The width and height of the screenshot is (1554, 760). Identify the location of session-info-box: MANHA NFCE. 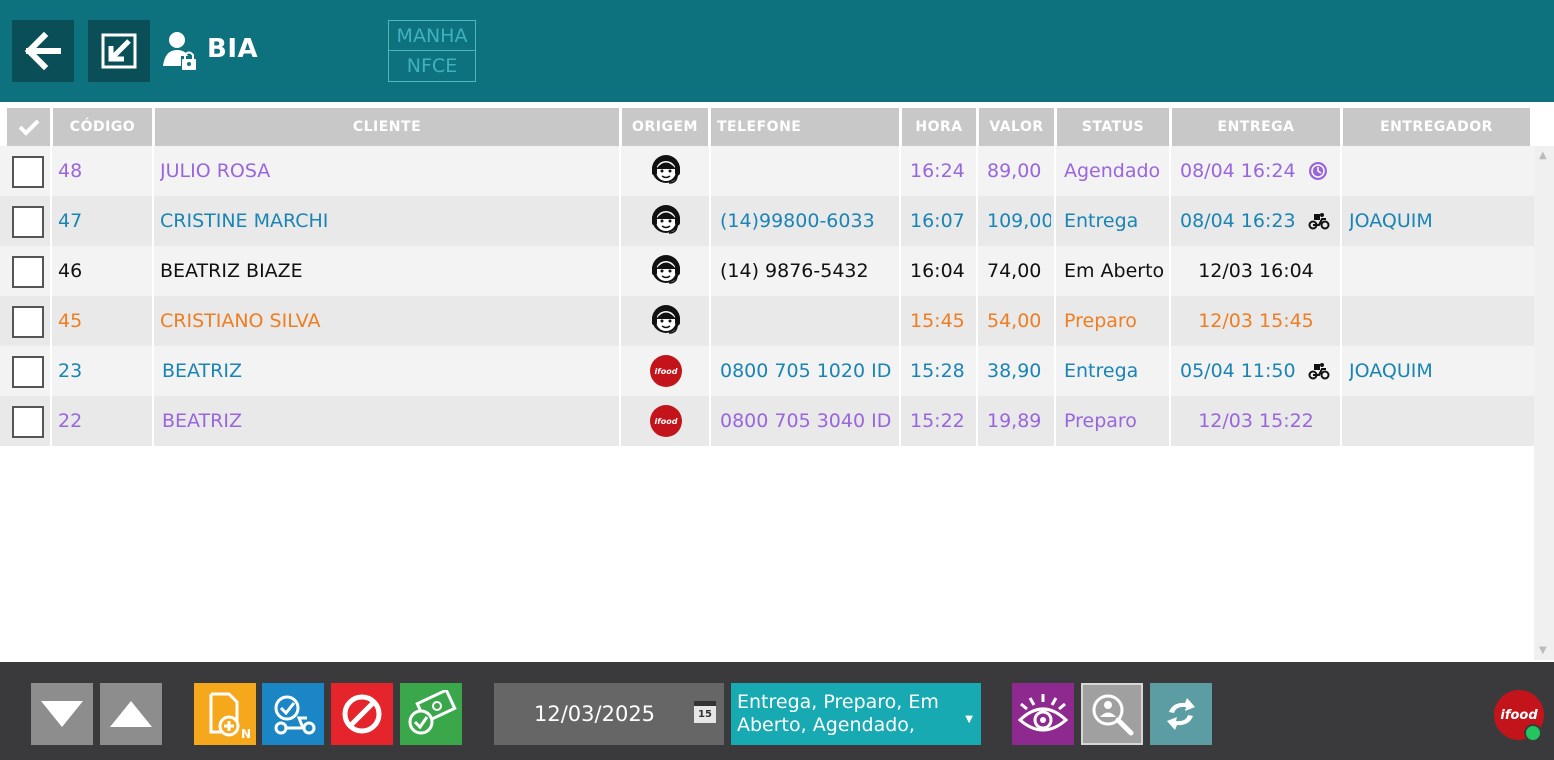
(432, 51).